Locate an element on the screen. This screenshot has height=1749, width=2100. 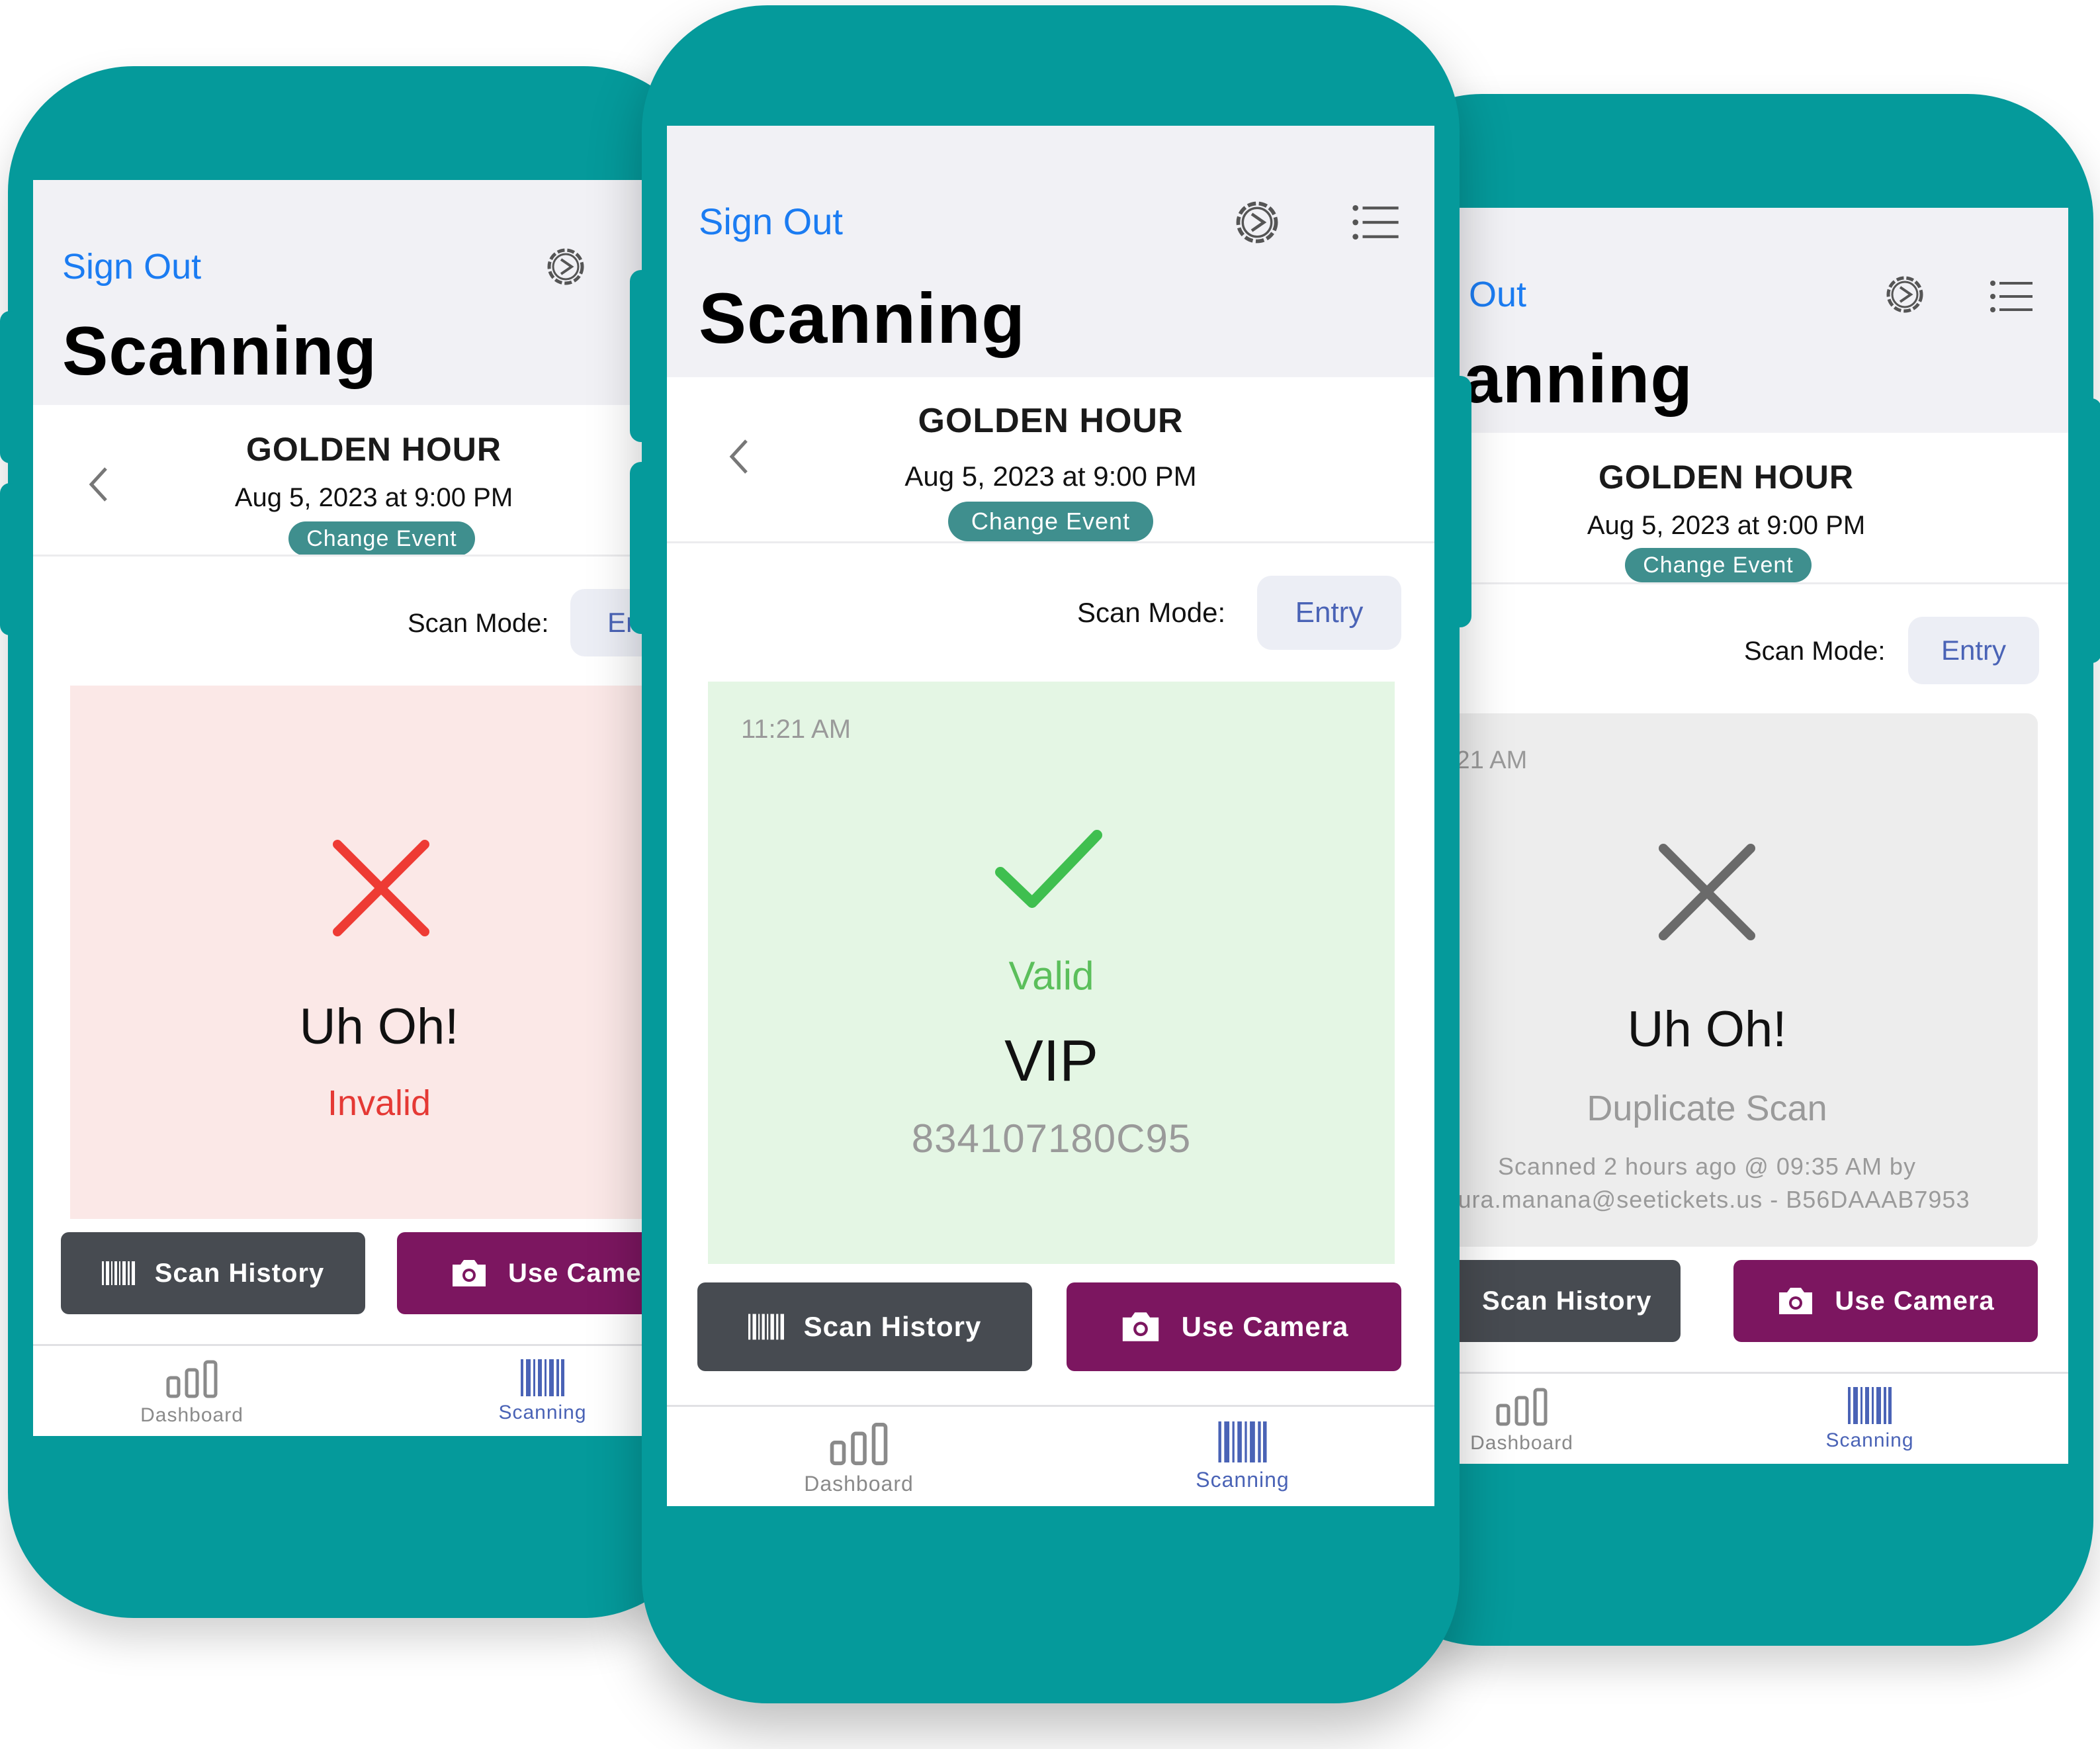
result-detail-line1: Scanned 2 hours ago @ 09:35 AM by is located at coordinates (1707, 1166).